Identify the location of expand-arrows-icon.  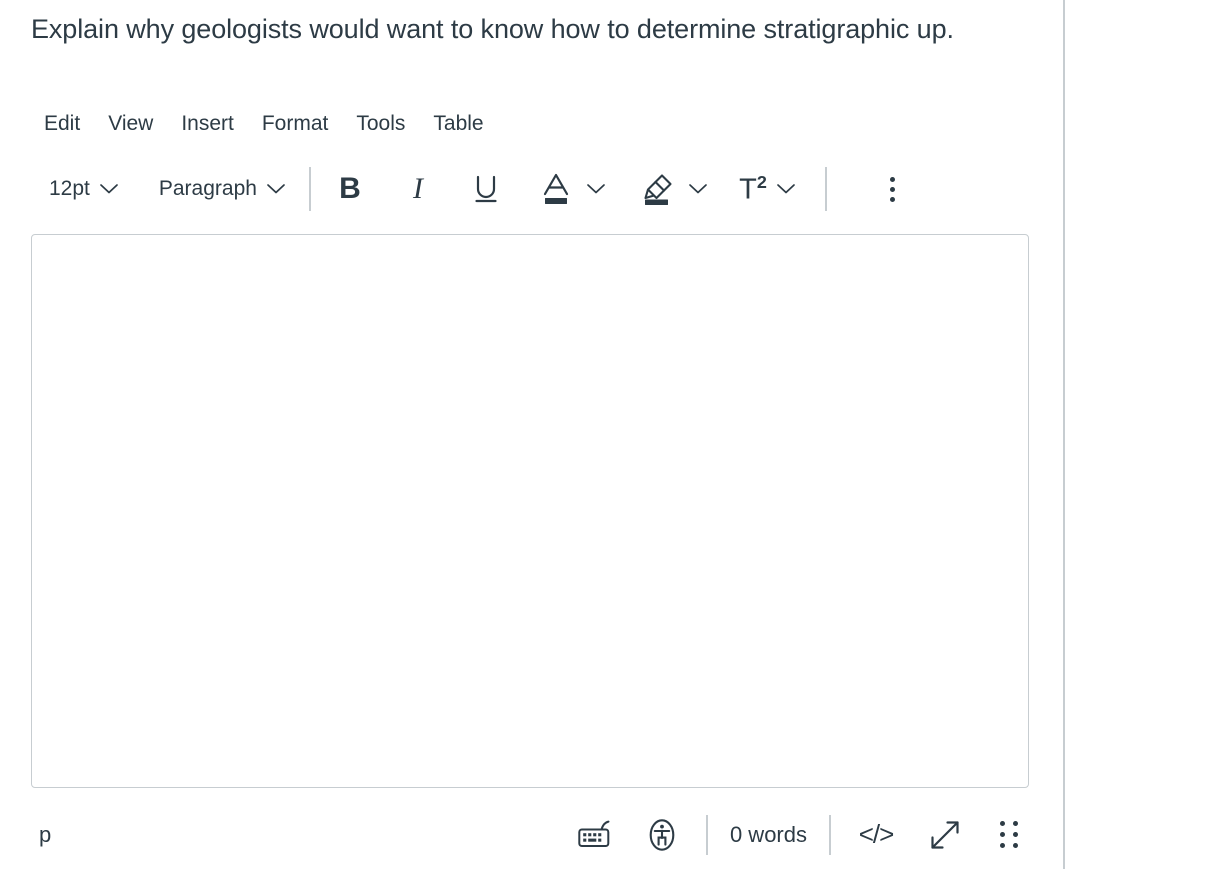
(945, 835).